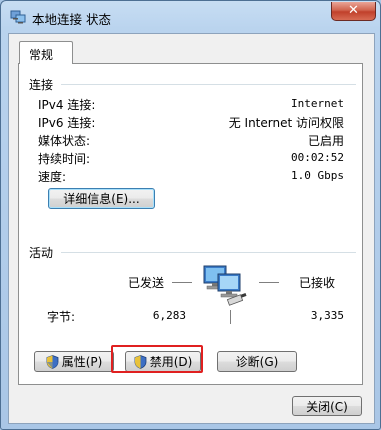 This screenshot has height=430, width=381. What do you see at coordinates (71, 19) in the screenshot?
I see `window-title: 本地连接 状态` at bounding box center [71, 19].